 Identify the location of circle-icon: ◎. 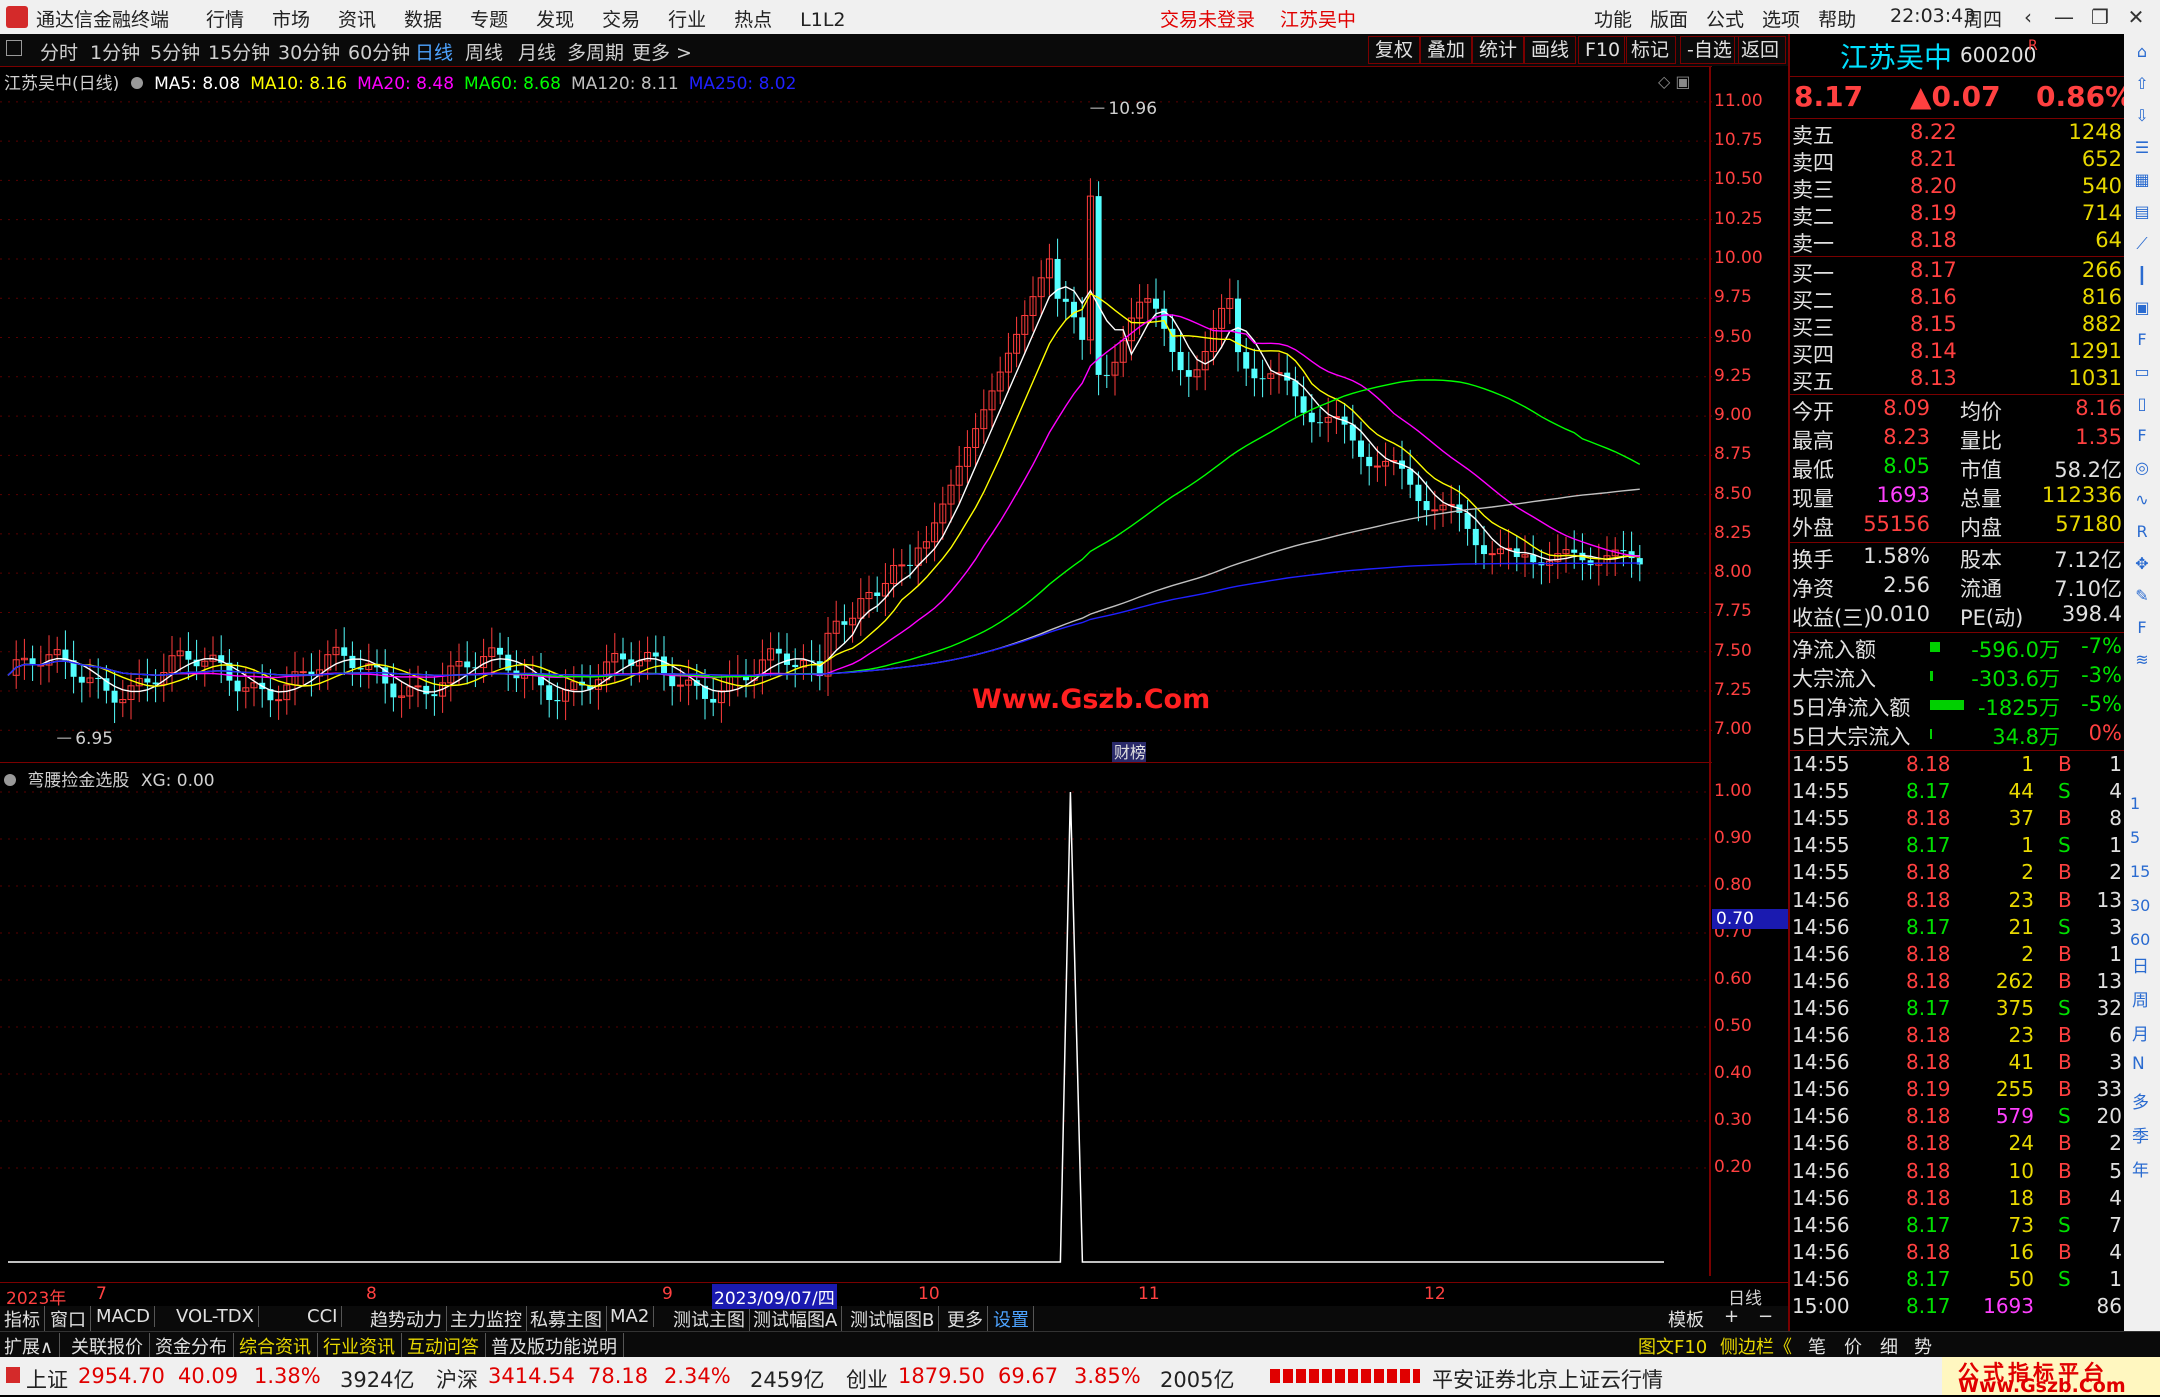
(2142, 468).